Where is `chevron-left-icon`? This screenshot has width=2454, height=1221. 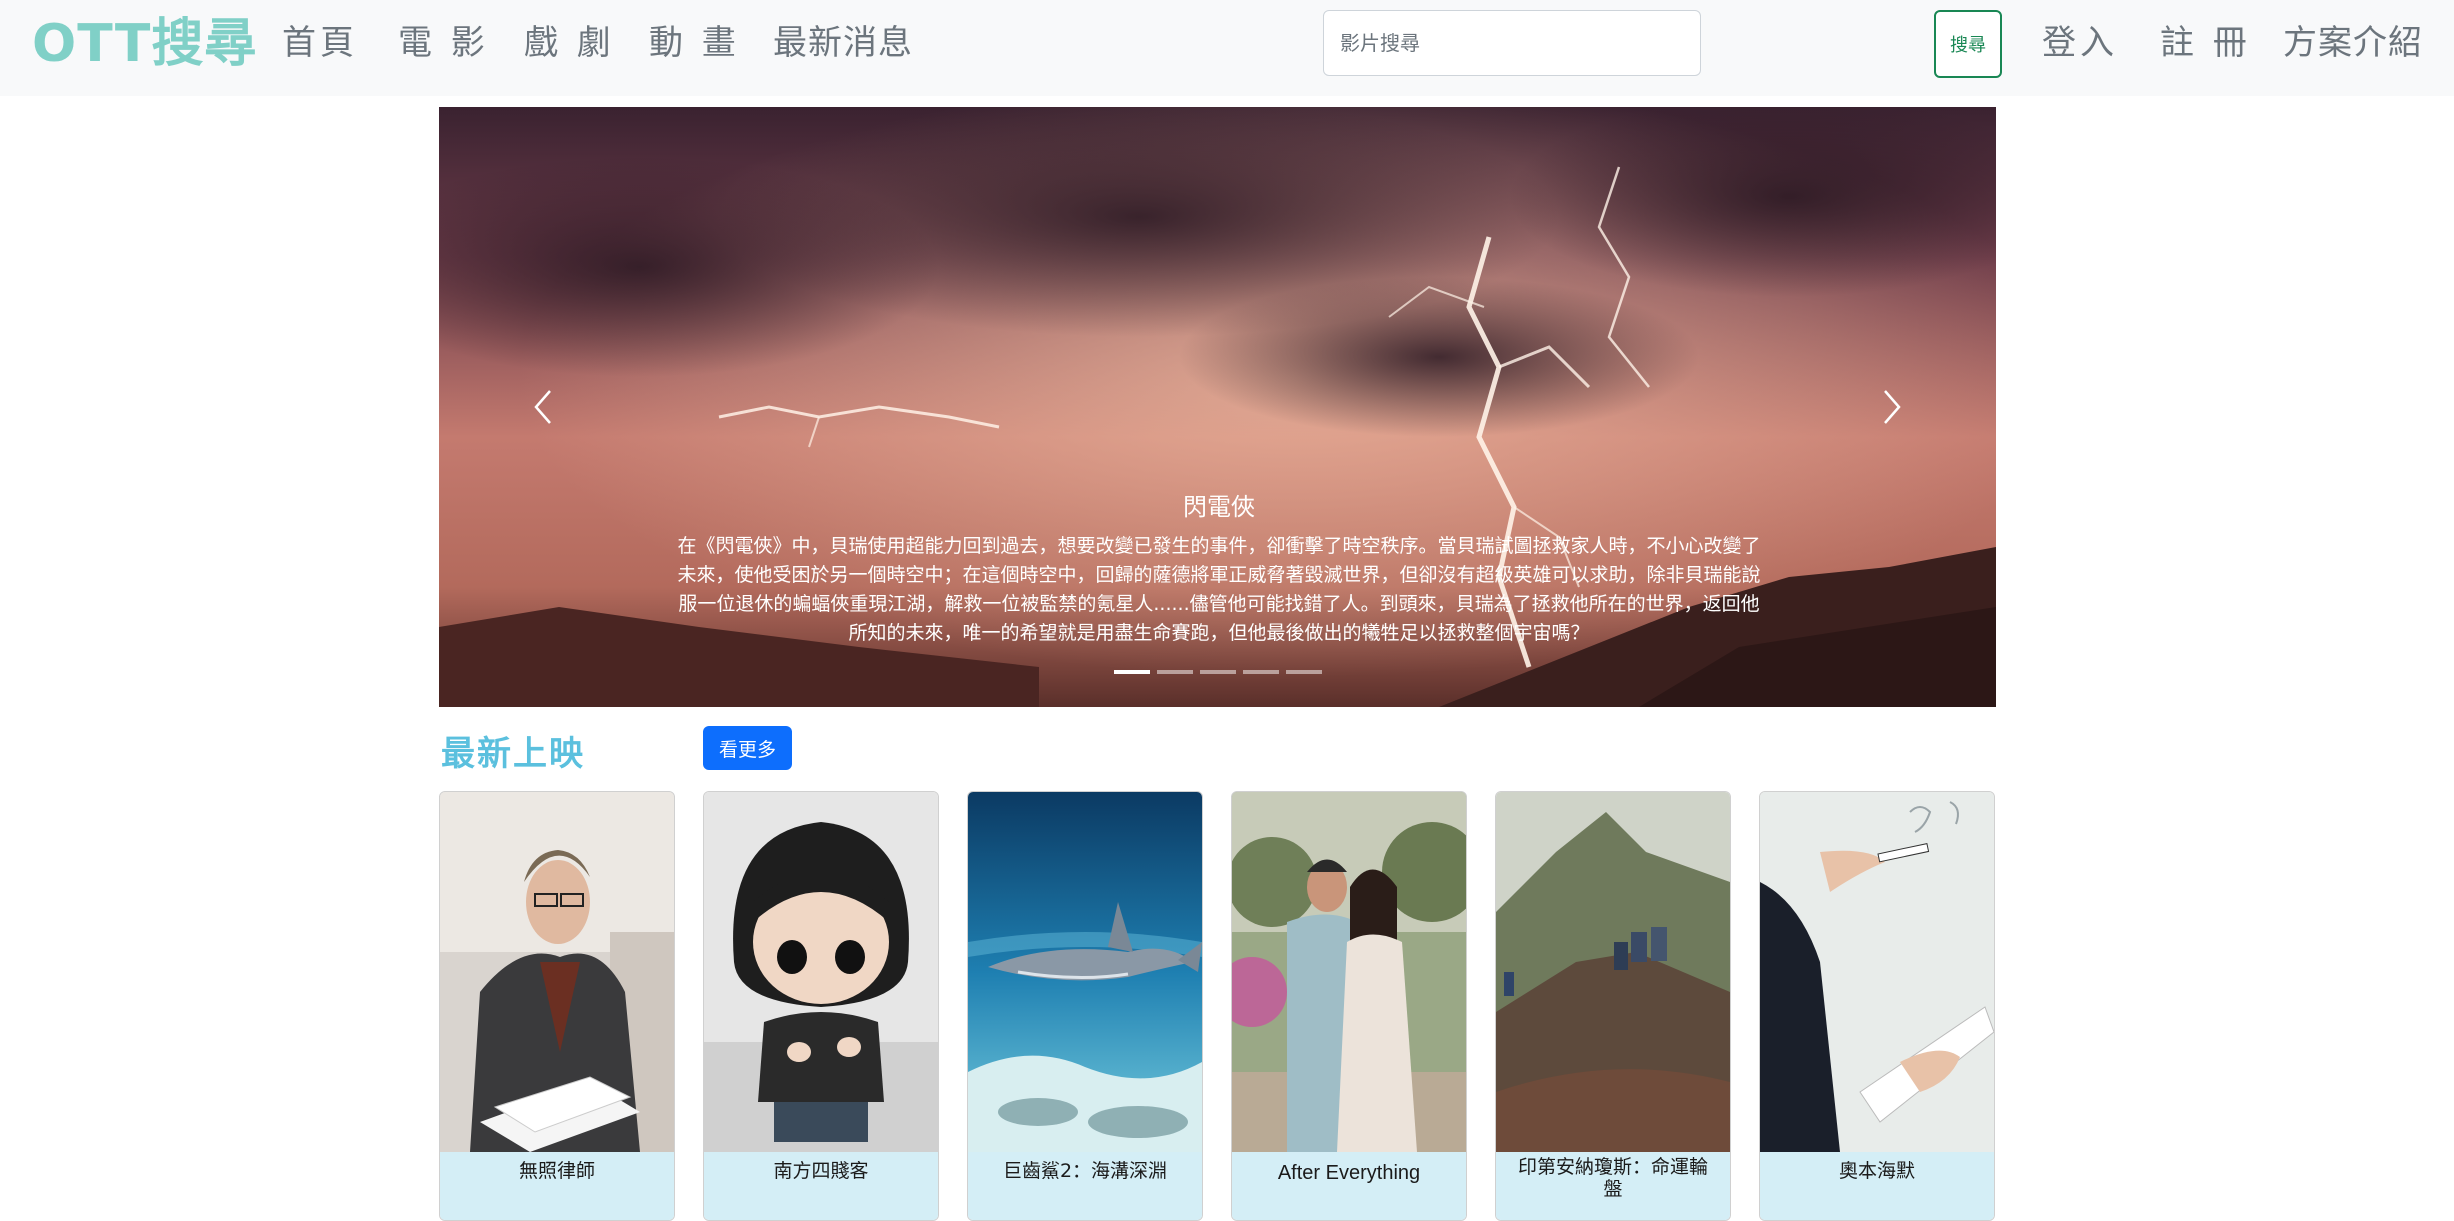 chevron-left-icon is located at coordinates (542, 407).